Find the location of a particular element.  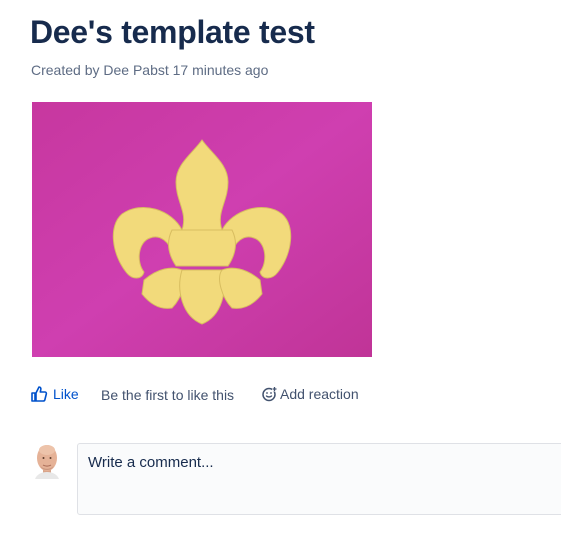

like-status: Be the first to like this is located at coordinates (168, 395).